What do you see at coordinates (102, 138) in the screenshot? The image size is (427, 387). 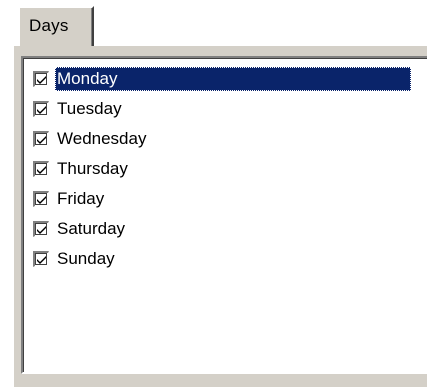 I see `list-item-label: Wednesday` at bounding box center [102, 138].